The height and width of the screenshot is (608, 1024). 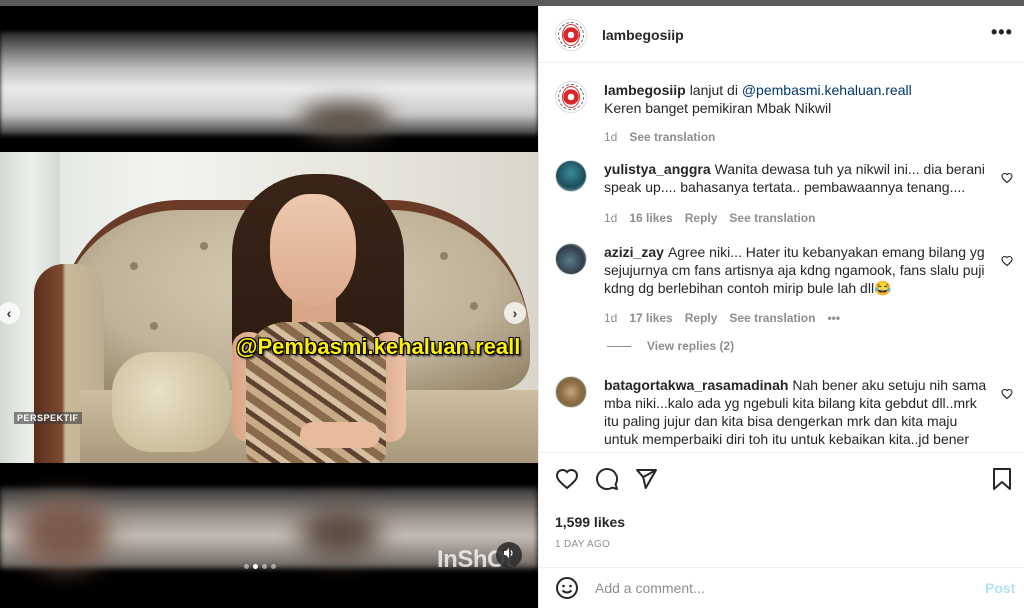 What do you see at coordinates (567, 481) in the screenshot?
I see `like-heart-icon` at bounding box center [567, 481].